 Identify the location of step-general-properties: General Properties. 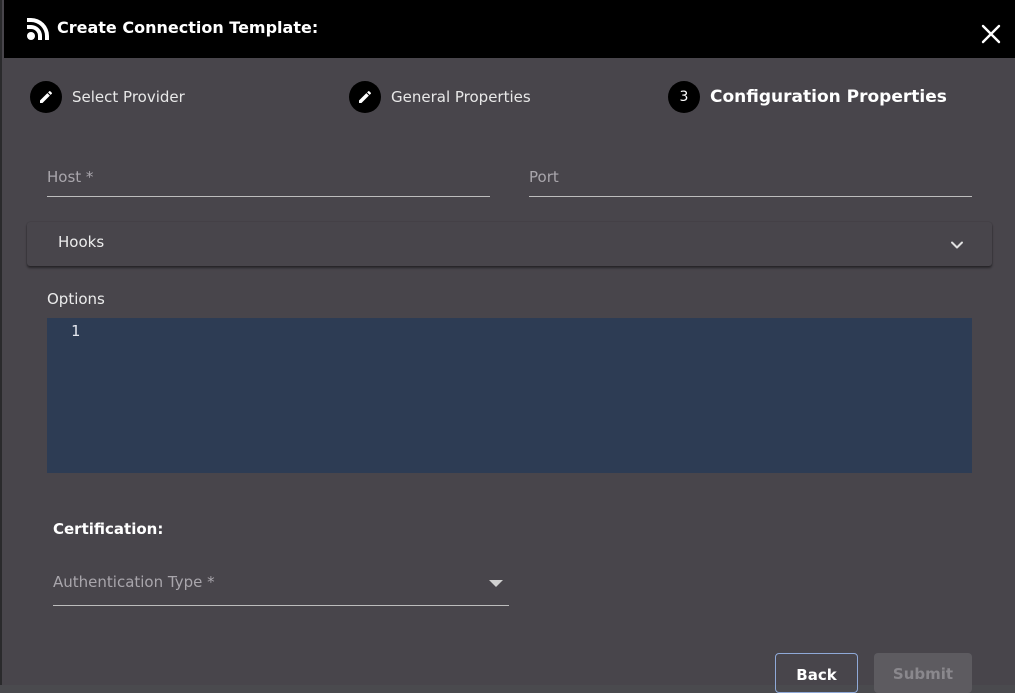
(440, 97).